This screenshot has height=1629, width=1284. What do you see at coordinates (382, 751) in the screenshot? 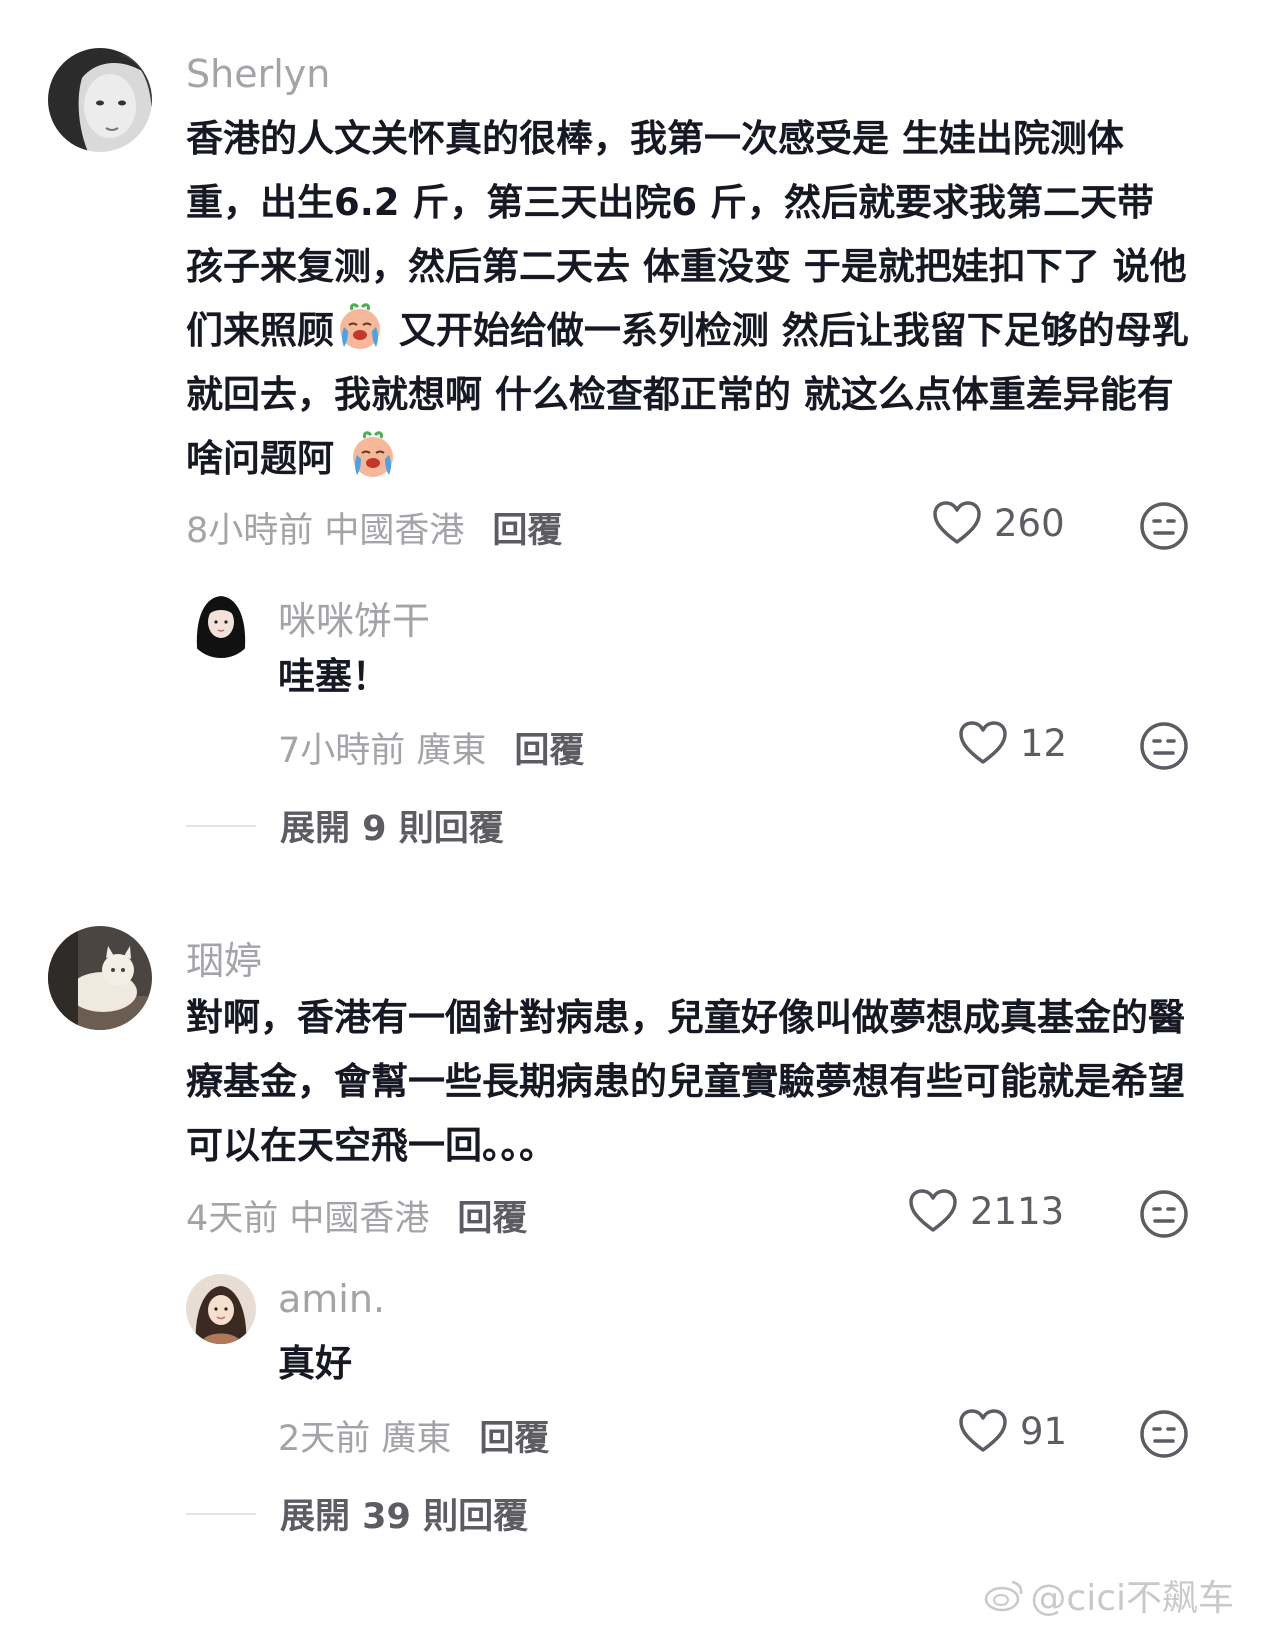
I see `reply-time-location: 7小時前 廣東` at bounding box center [382, 751].